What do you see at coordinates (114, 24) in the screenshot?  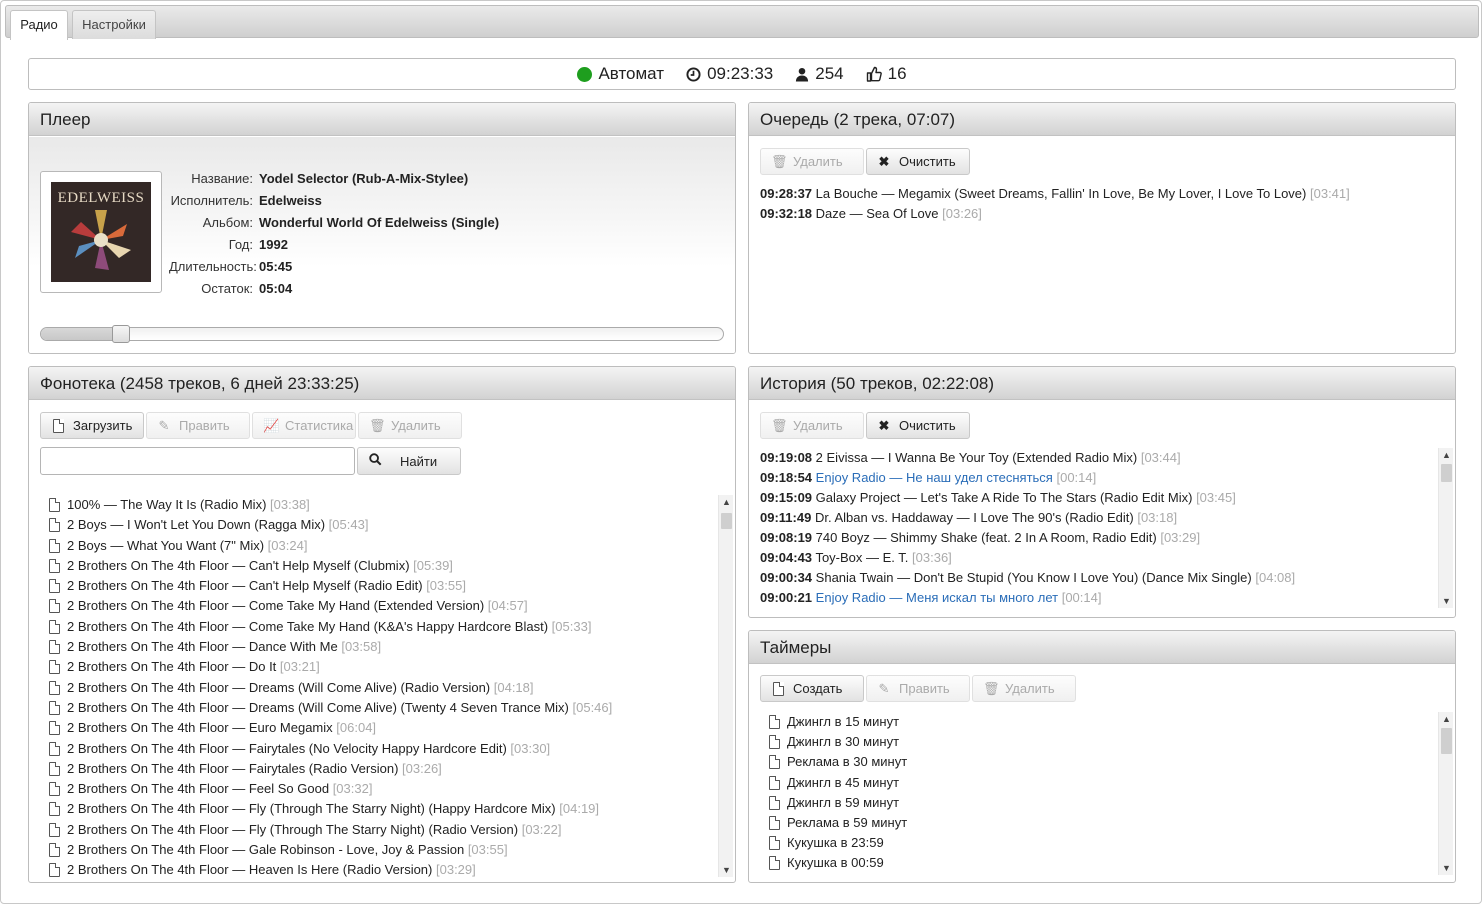 I see `tab-settings: Настройки` at bounding box center [114, 24].